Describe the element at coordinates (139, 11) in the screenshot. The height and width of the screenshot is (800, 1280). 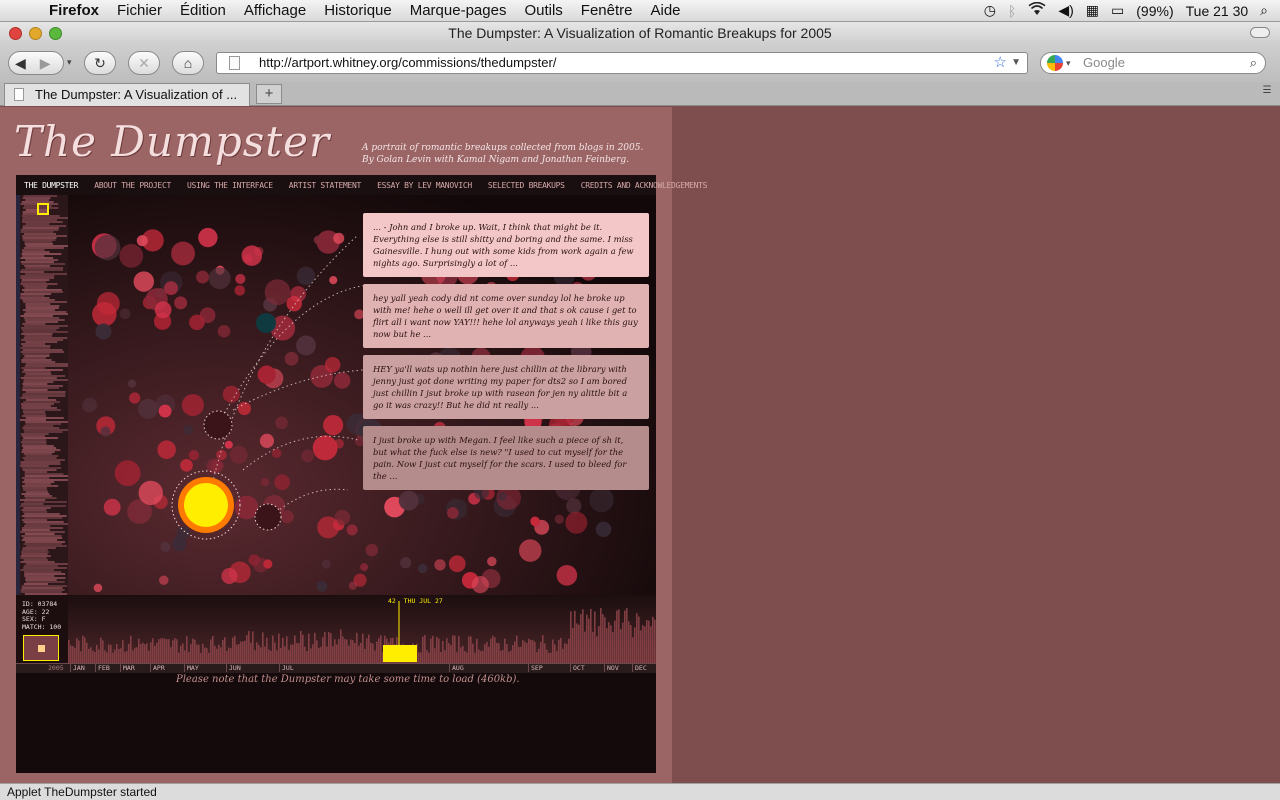
I see `menu-fichier: Fichier` at that location.